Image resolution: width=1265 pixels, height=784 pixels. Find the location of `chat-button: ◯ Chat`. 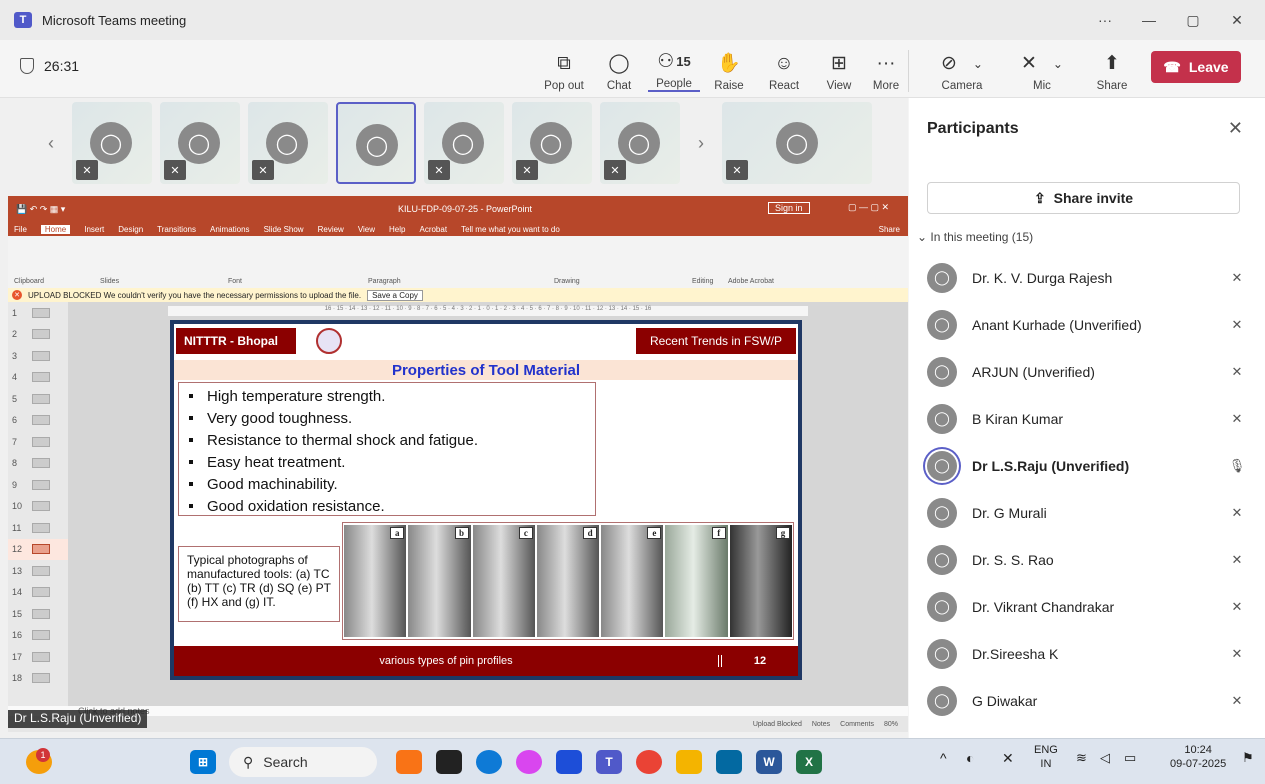

chat-button: ◯ Chat is located at coordinates (619, 69).